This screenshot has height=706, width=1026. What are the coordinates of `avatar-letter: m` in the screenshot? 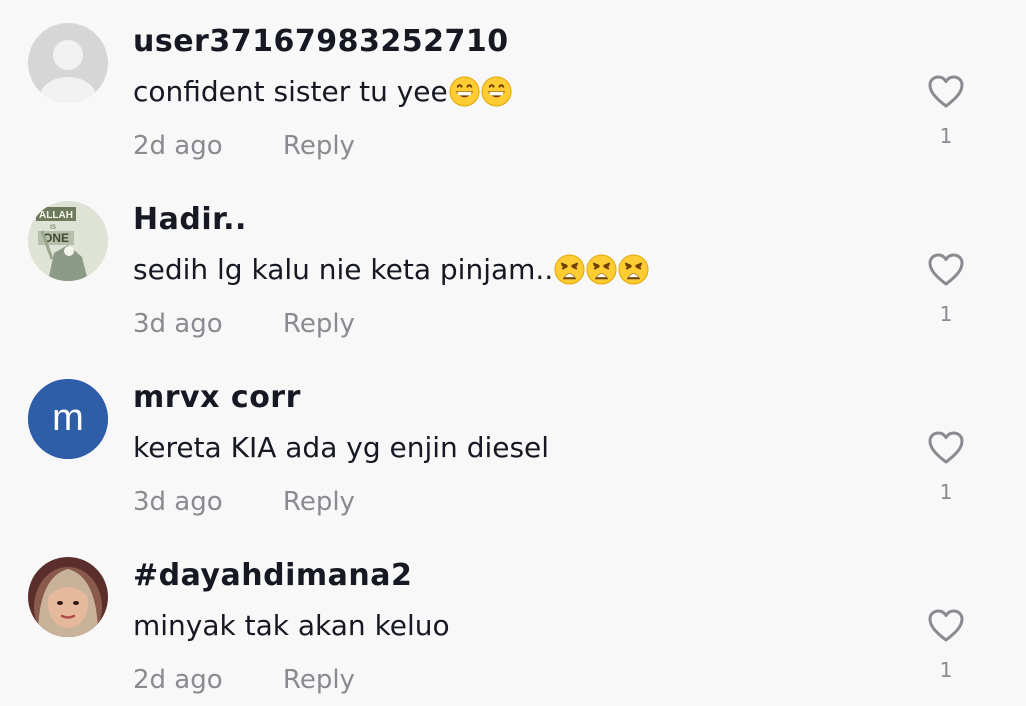 It's located at (68, 418).